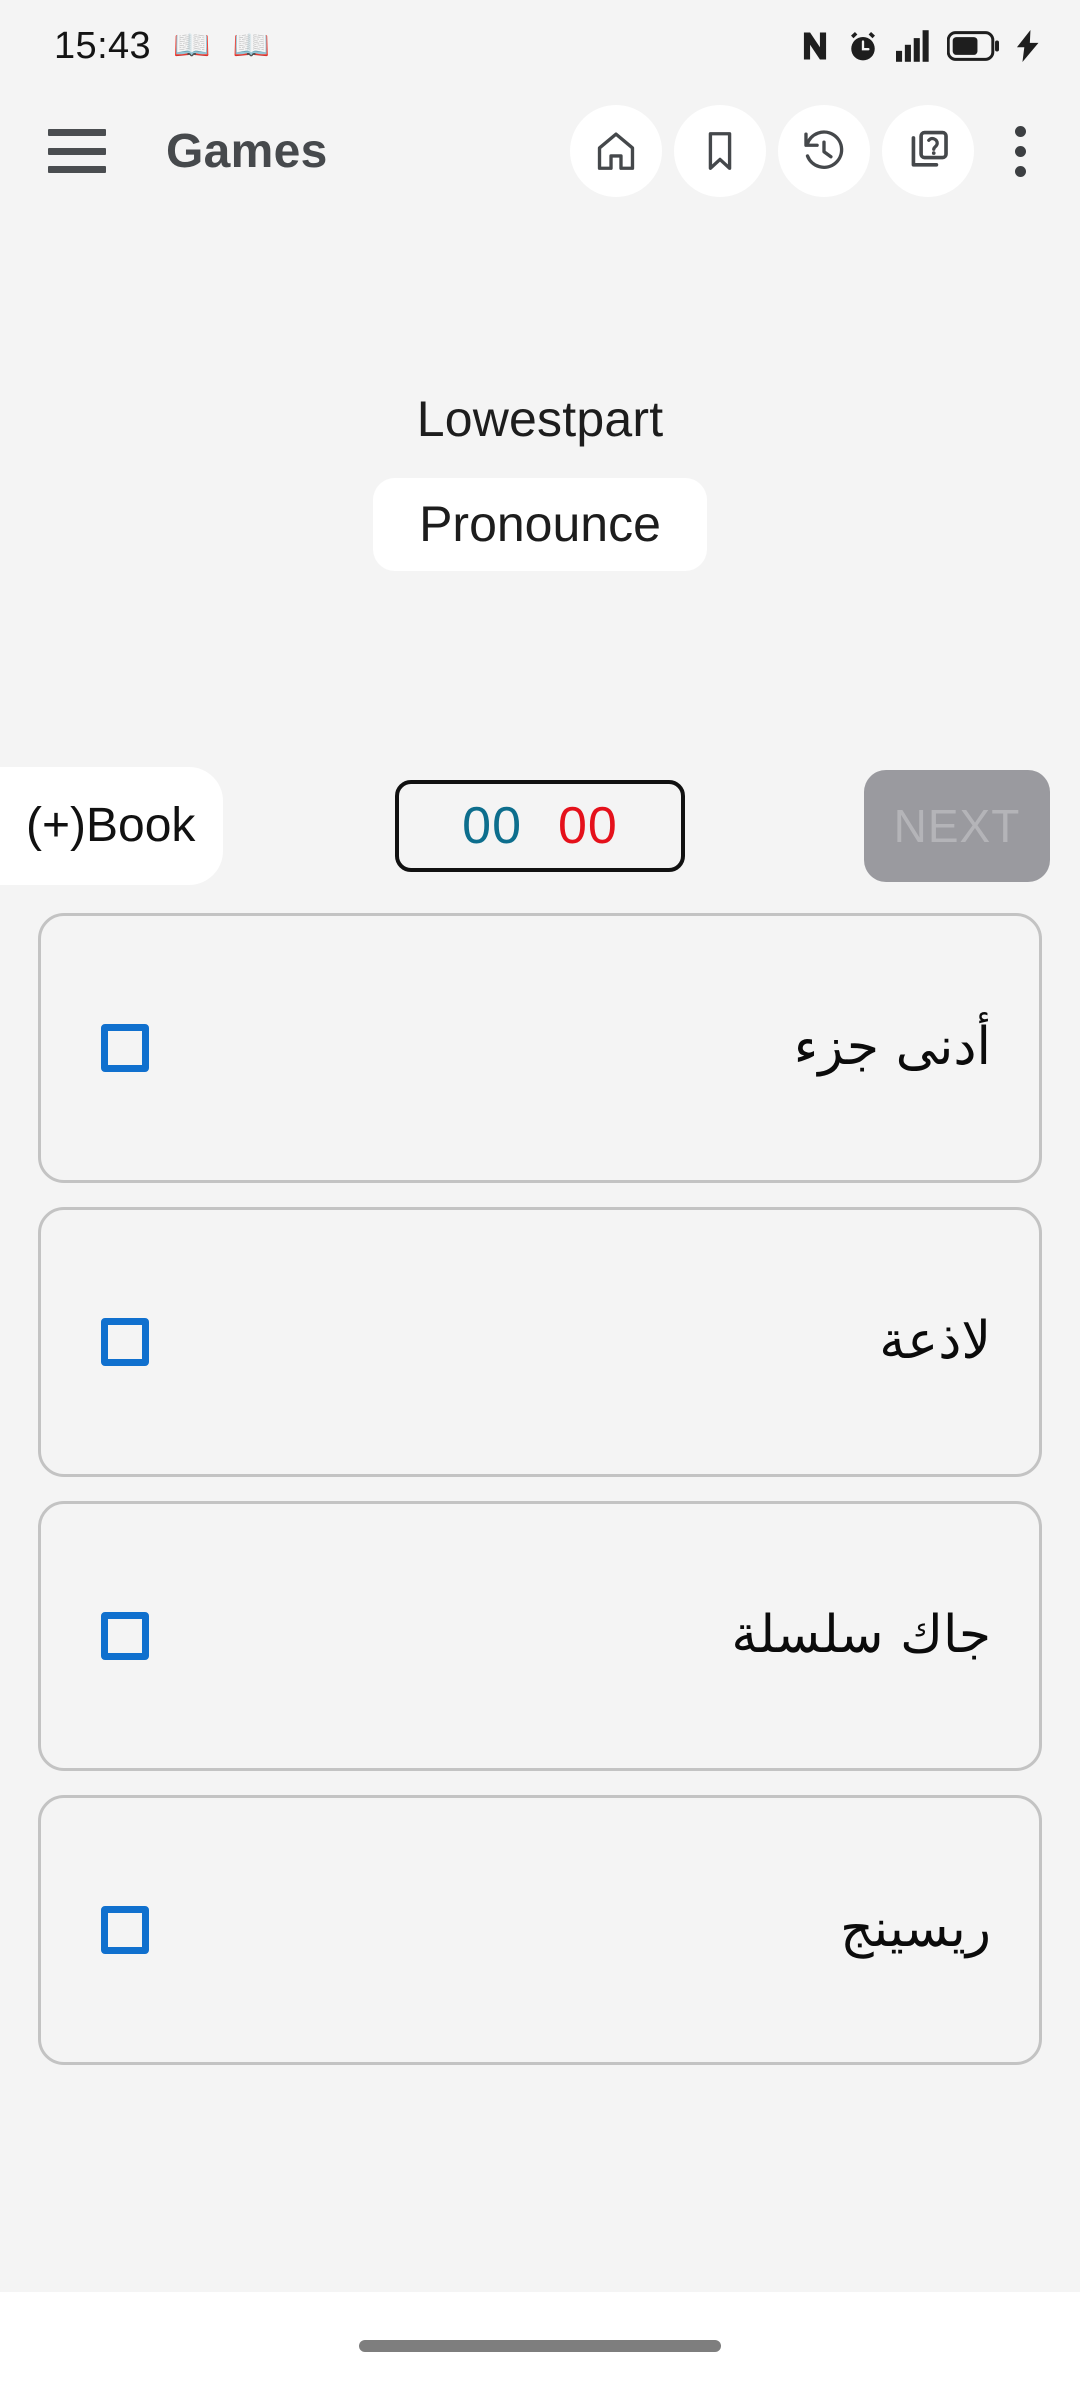 Image resolution: width=1080 pixels, height=2400 pixels. What do you see at coordinates (162, 46) in the screenshot?
I see `status-bar-left: 15:43 📖 📖` at bounding box center [162, 46].